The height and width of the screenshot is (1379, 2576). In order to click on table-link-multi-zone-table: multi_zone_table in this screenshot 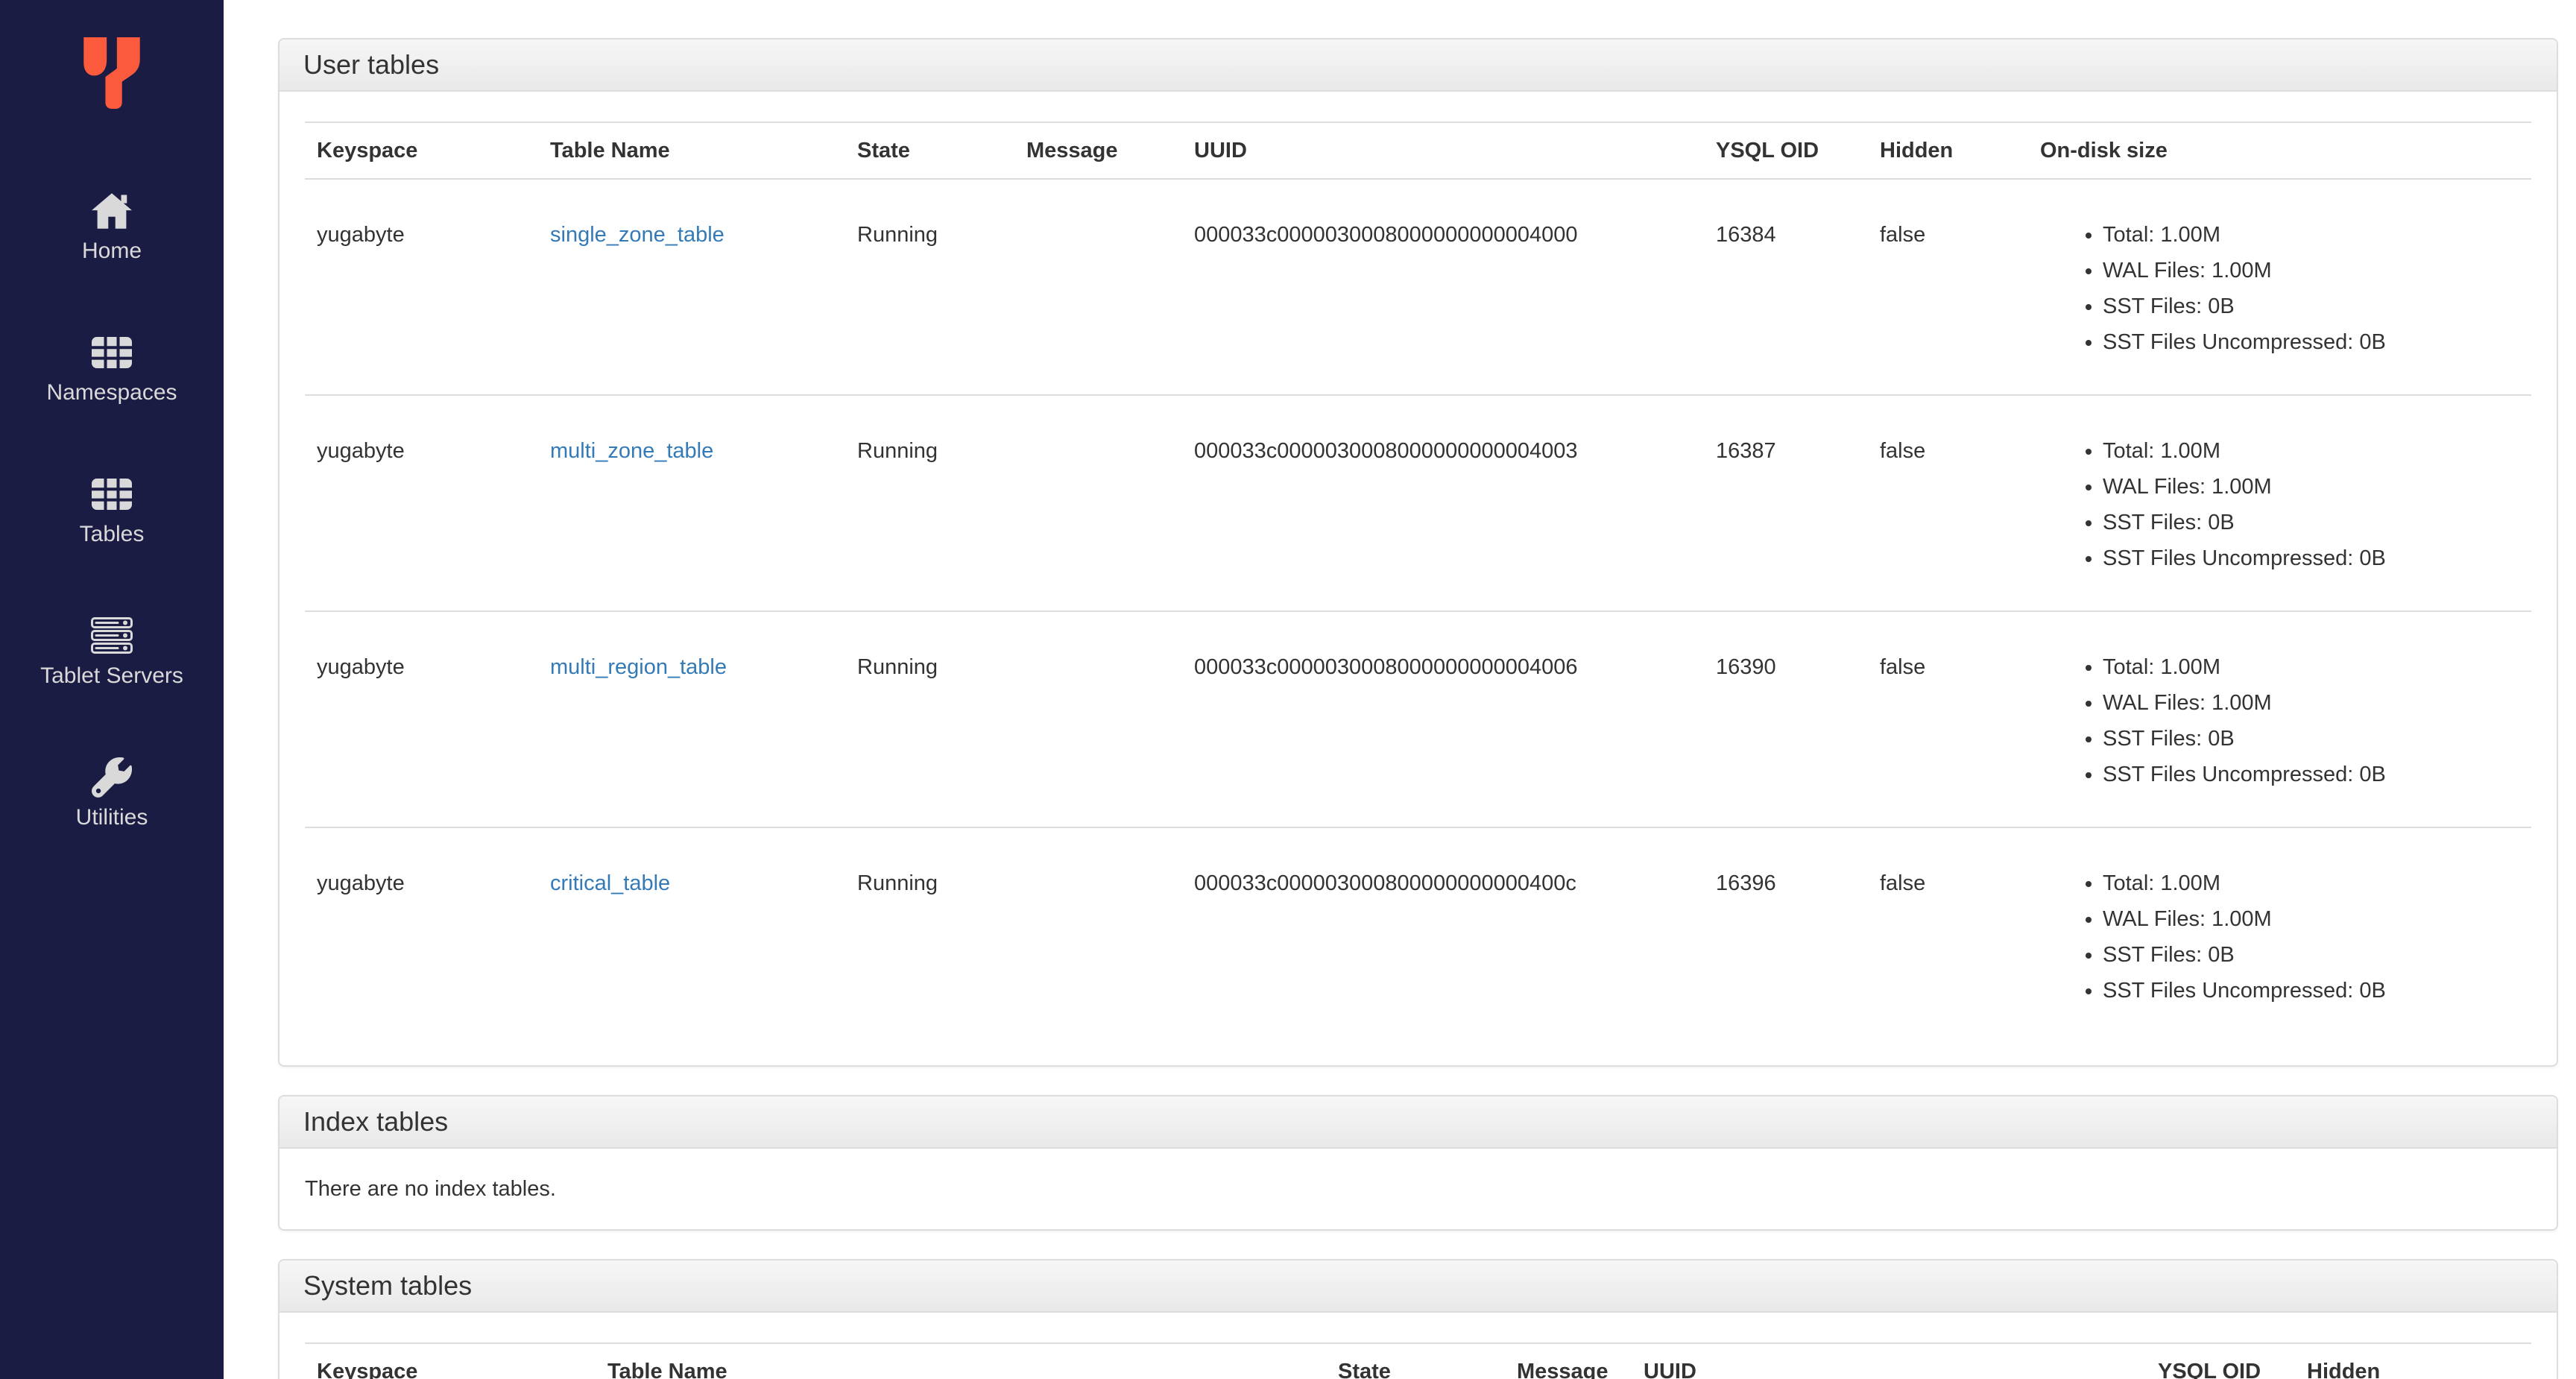, I will do `click(631, 451)`.